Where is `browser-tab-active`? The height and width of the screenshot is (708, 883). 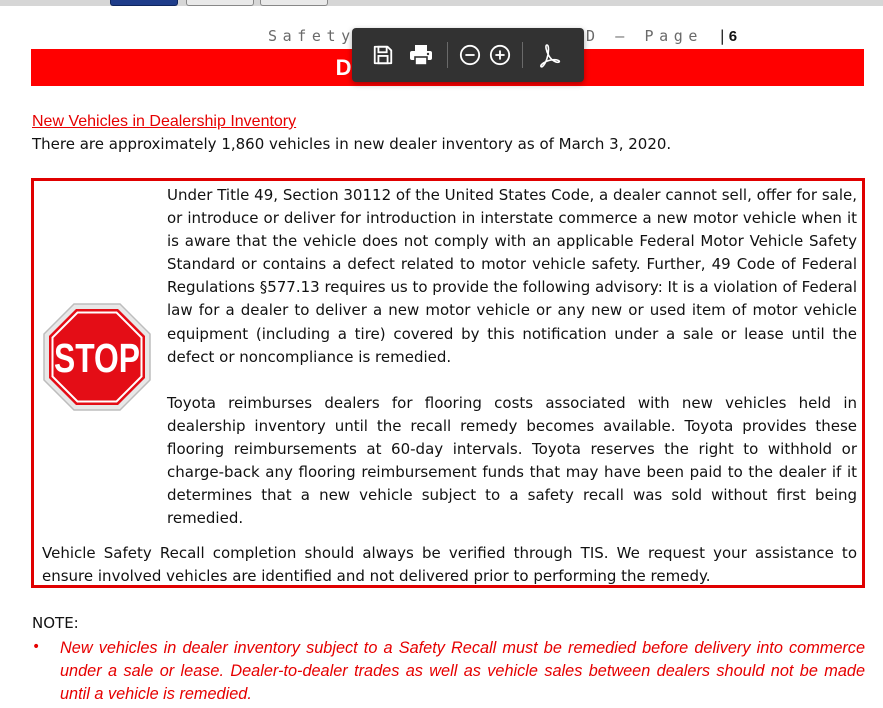
browser-tab-active is located at coordinates (144, 3).